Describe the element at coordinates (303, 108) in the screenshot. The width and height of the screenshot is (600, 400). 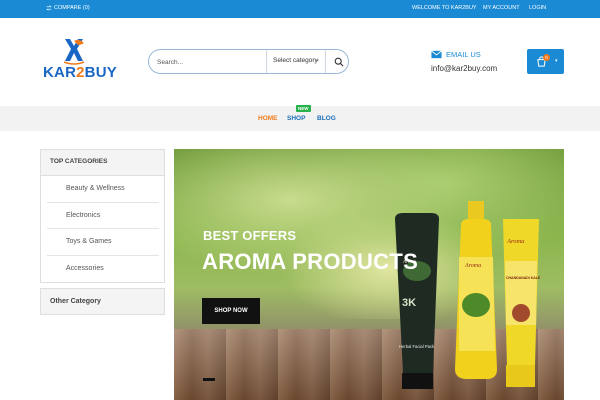
I see `new-badge: NEW` at that location.